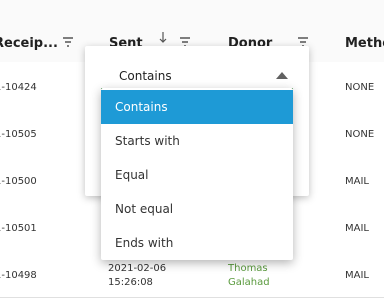 The width and height of the screenshot is (384, 298). I want to click on donor-last-name: Galahad, so click(249, 282).